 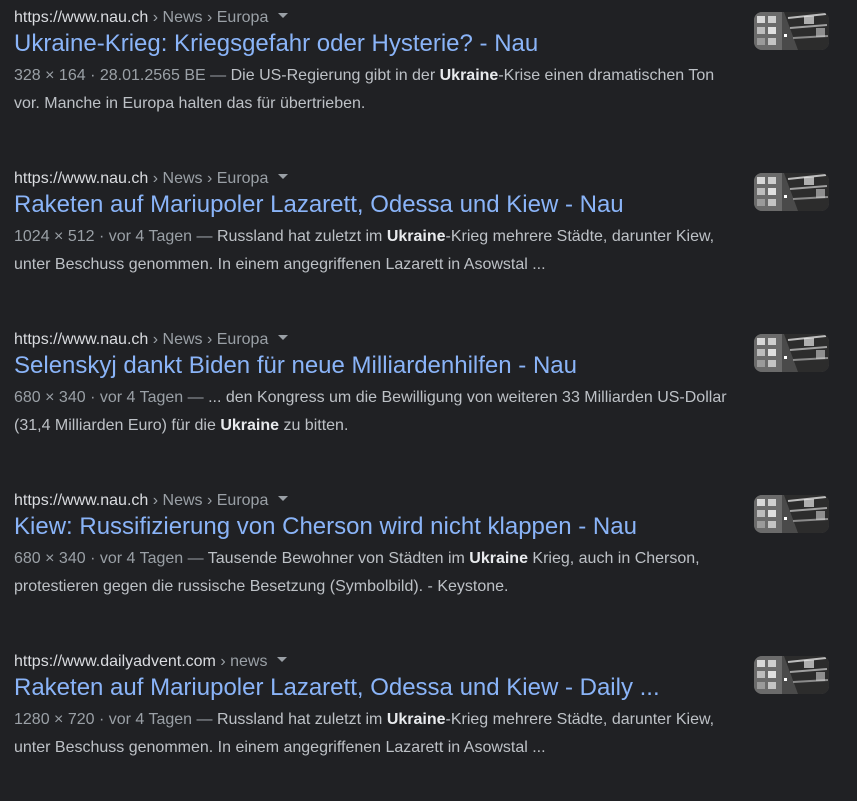 I want to click on snippet-text: zu bitten., so click(x=314, y=425).